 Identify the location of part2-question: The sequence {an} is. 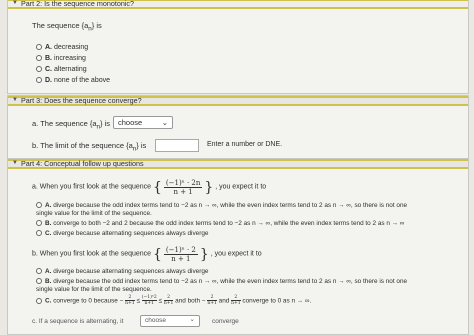
(67, 27).